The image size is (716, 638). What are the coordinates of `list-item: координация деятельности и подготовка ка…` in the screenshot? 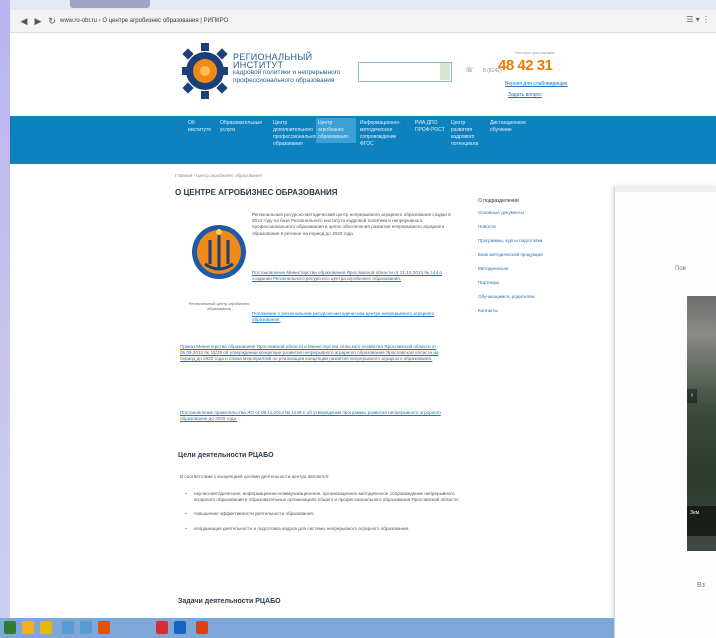 It's located at (325, 529).